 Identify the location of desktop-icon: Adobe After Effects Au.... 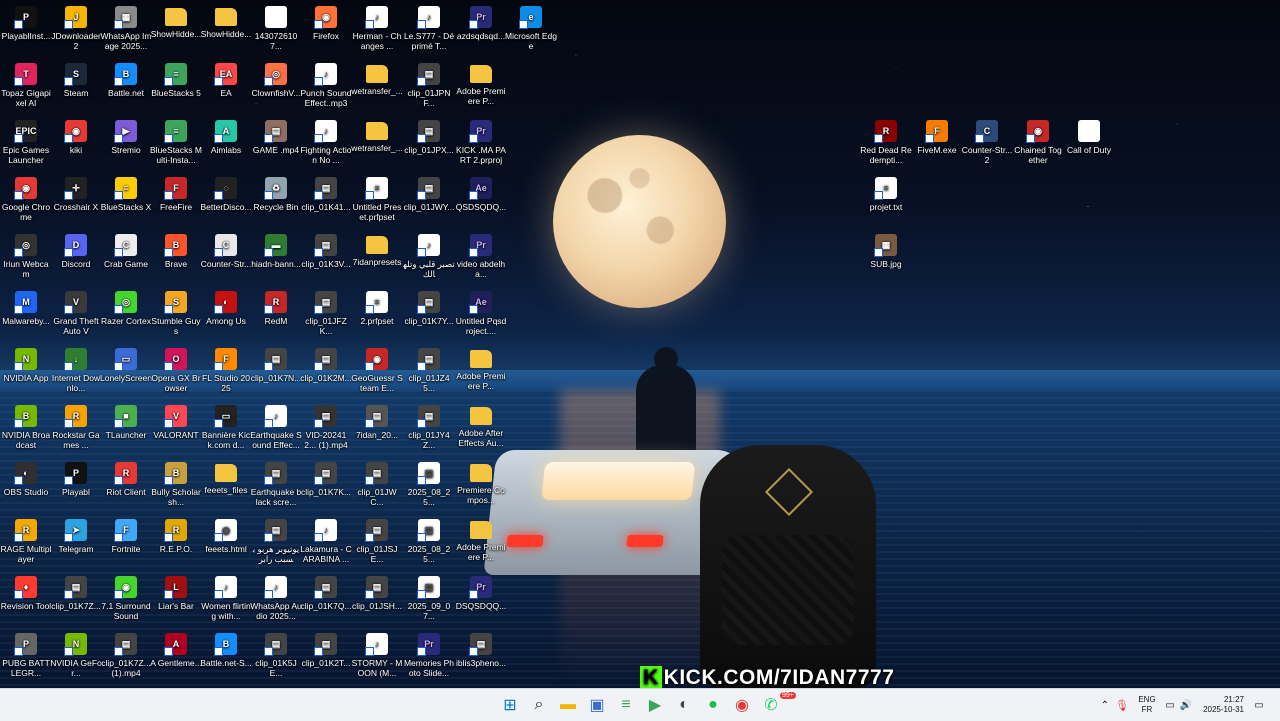
(481, 423).